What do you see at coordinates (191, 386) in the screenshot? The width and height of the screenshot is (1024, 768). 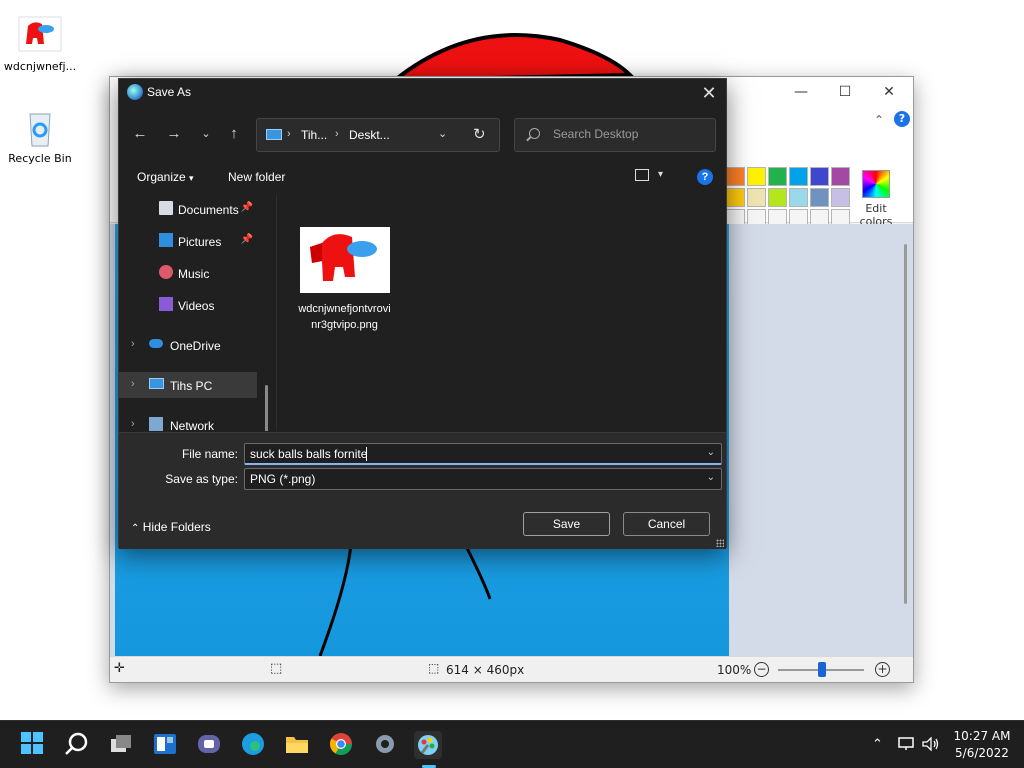 I see `nav-item-label: Tihs PC` at bounding box center [191, 386].